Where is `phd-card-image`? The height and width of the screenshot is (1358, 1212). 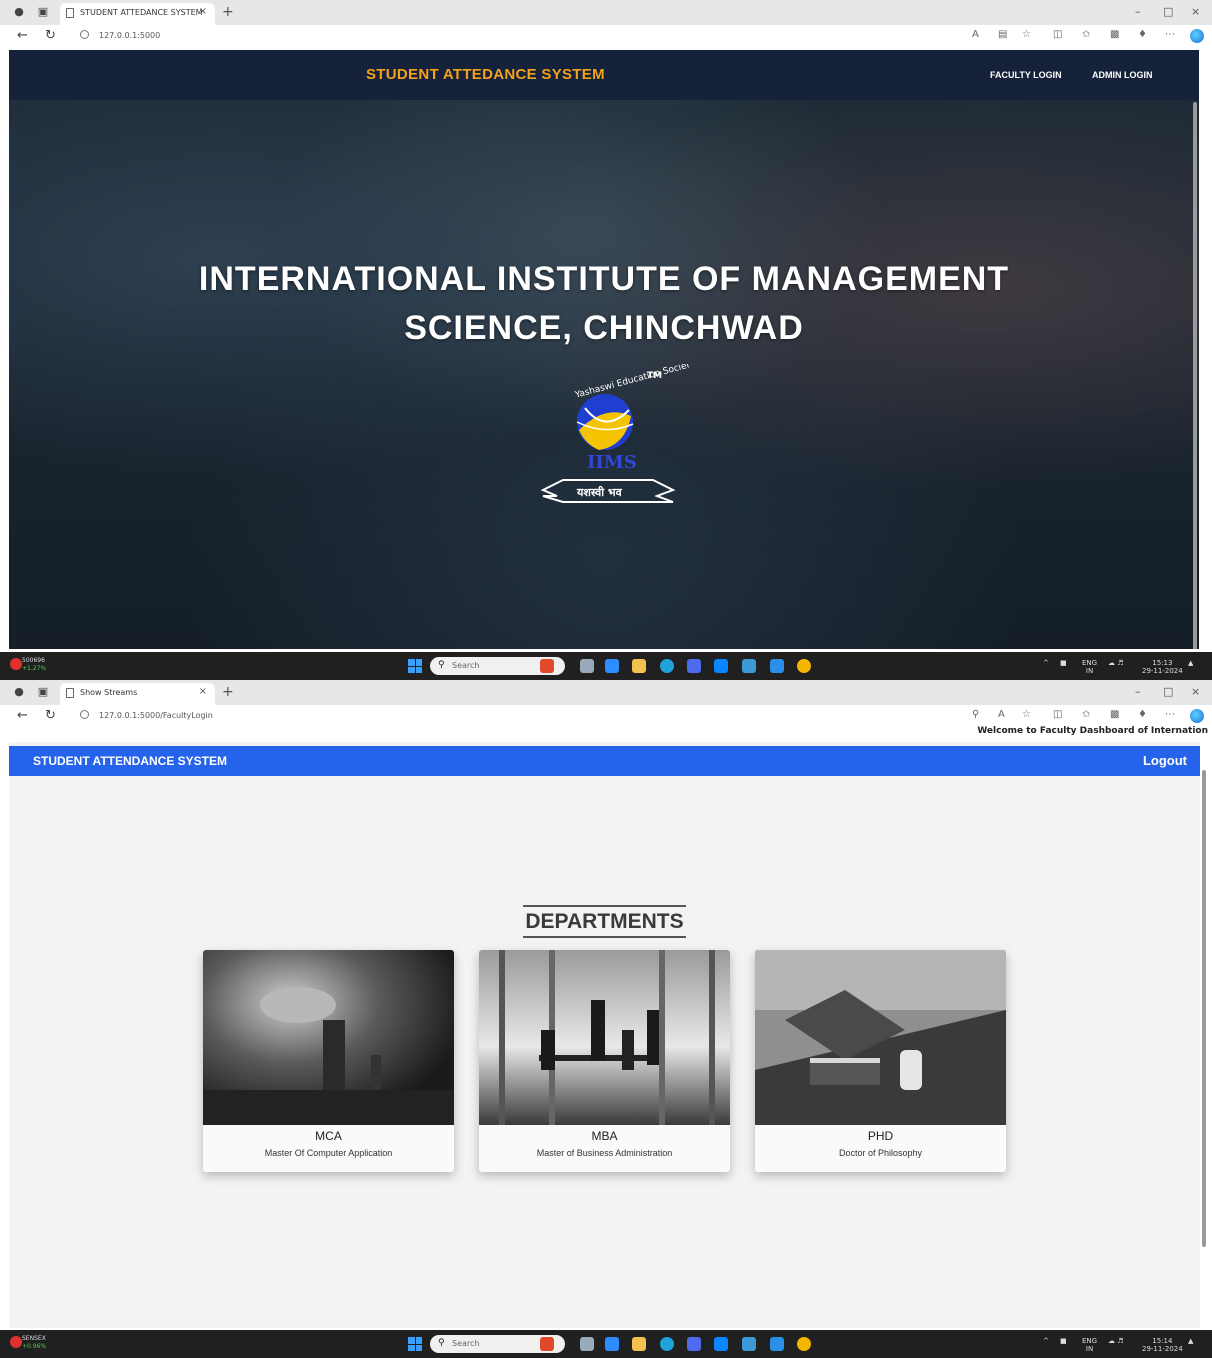 phd-card-image is located at coordinates (880, 1037).